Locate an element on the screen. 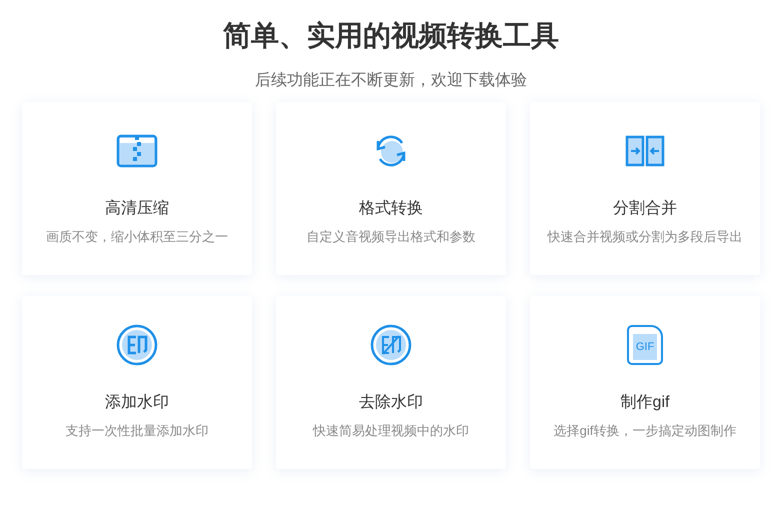  feature-card: 分割合并 快速合并视频或分割为多段后导出 is located at coordinates (645, 188).